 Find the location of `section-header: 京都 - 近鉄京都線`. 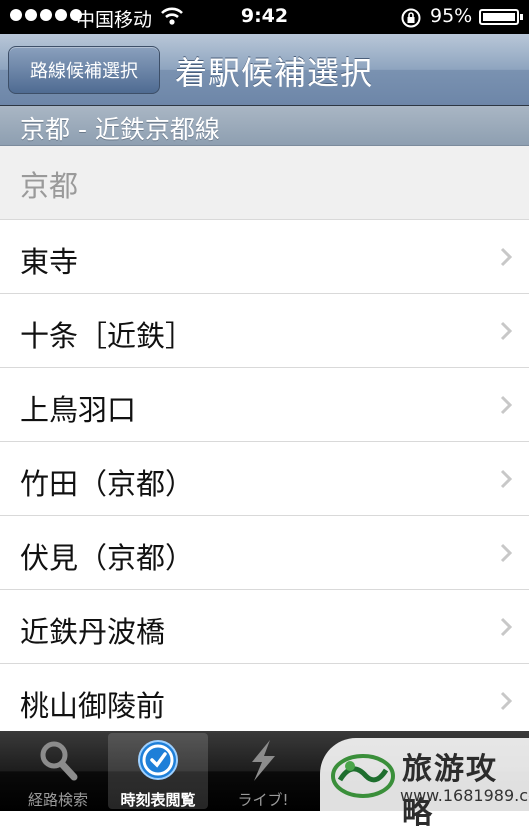

section-header: 京都 - 近鉄京都線 is located at coordinates (264, 126).